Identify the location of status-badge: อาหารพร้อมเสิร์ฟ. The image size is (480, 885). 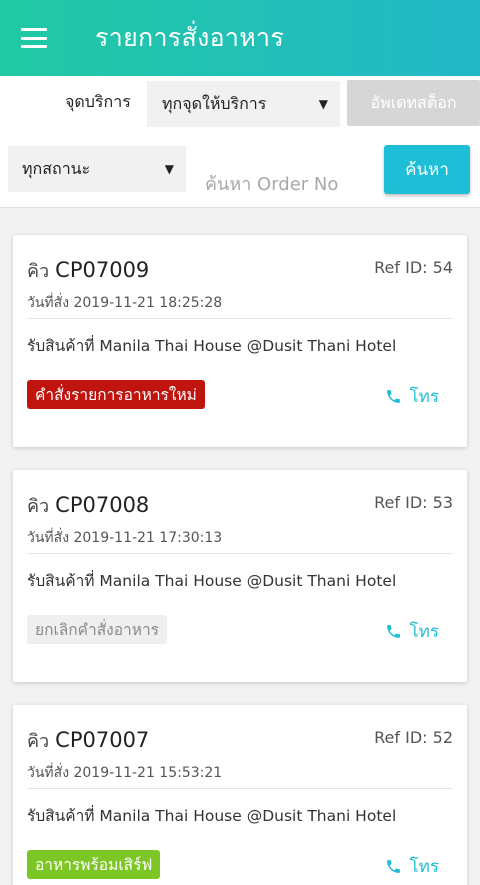
(94, 864).